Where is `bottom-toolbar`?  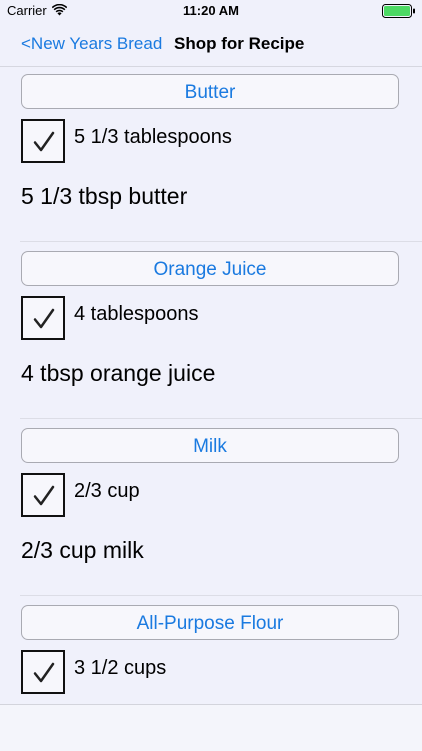
bottom-toolbar is located at coordinates (211, 727).